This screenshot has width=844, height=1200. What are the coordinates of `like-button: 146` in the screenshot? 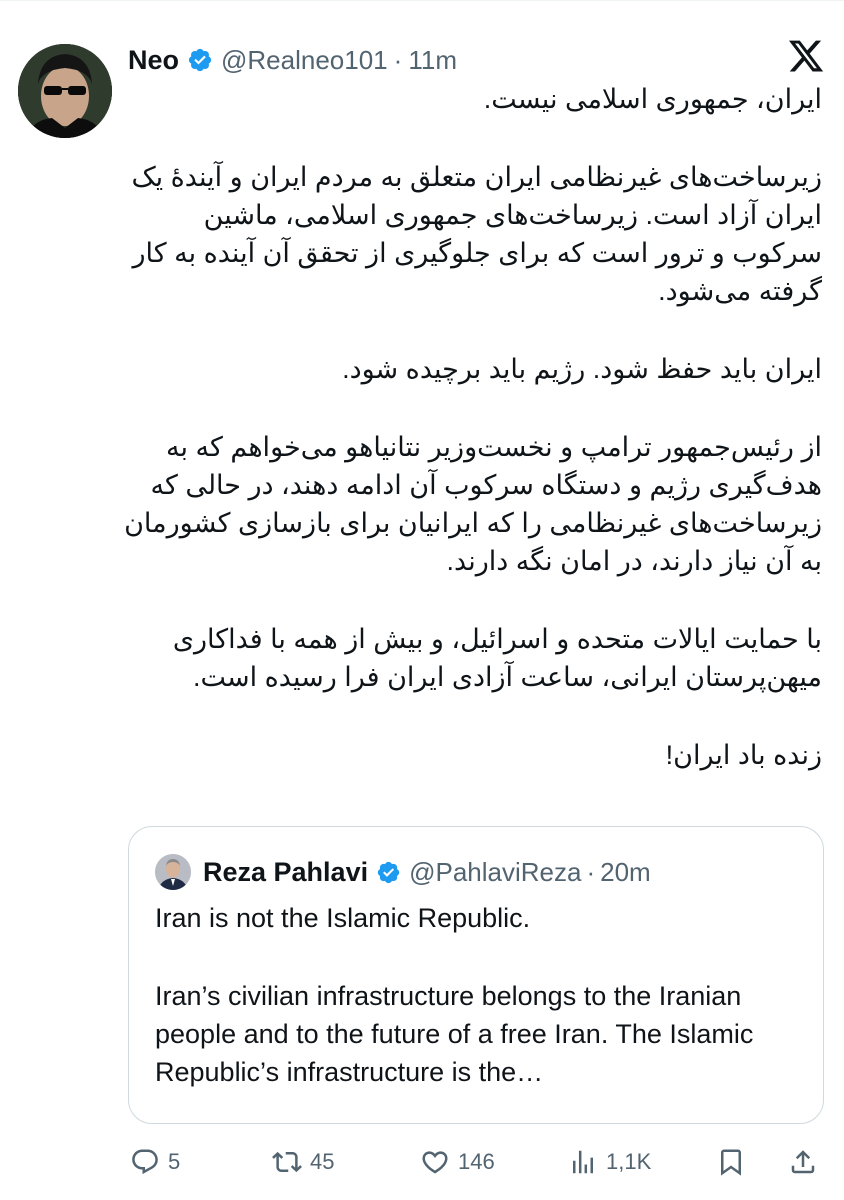 It's located at (457, 1162).